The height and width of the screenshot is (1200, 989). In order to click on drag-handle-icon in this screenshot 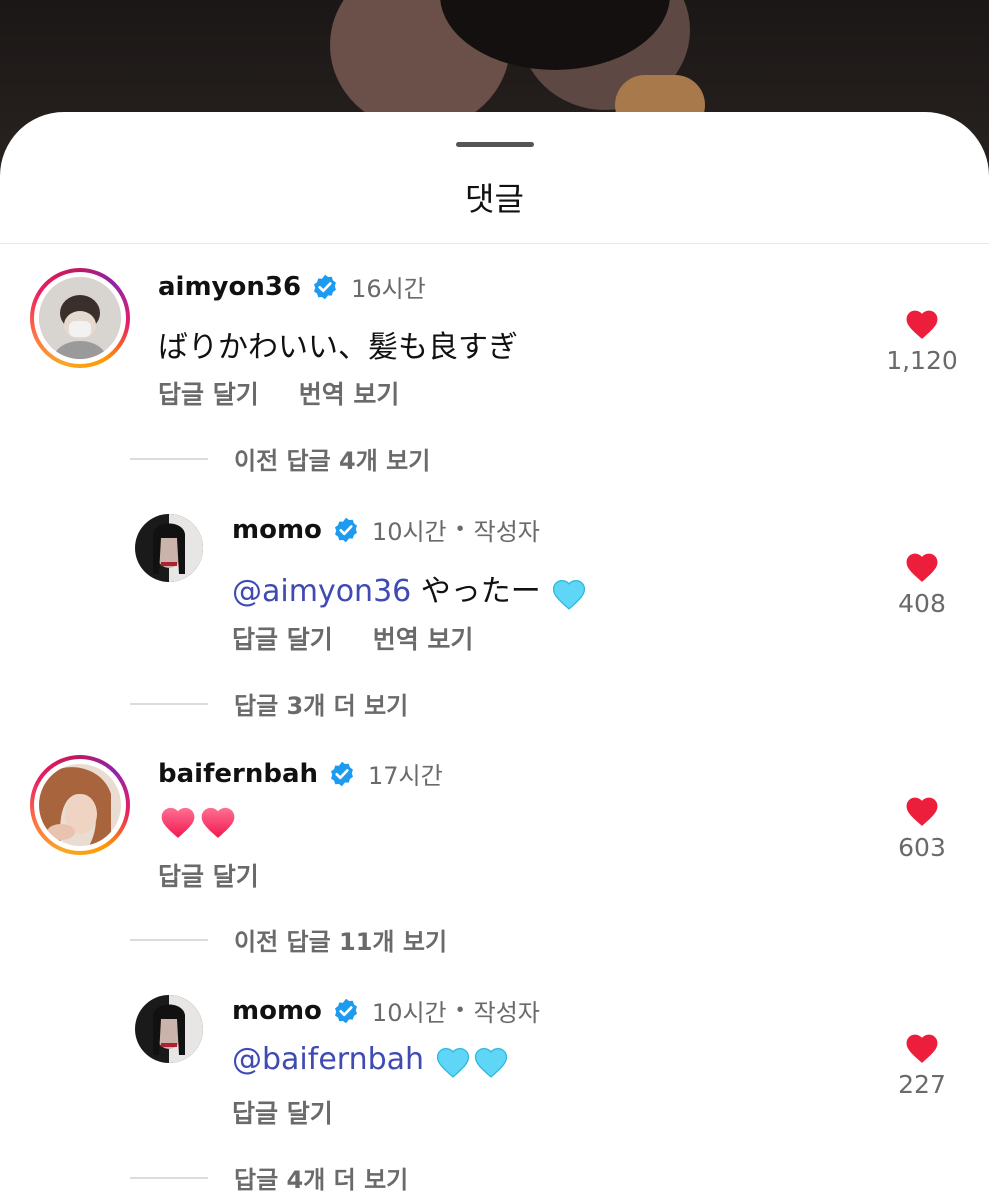, I will do `click(495, 144)`.